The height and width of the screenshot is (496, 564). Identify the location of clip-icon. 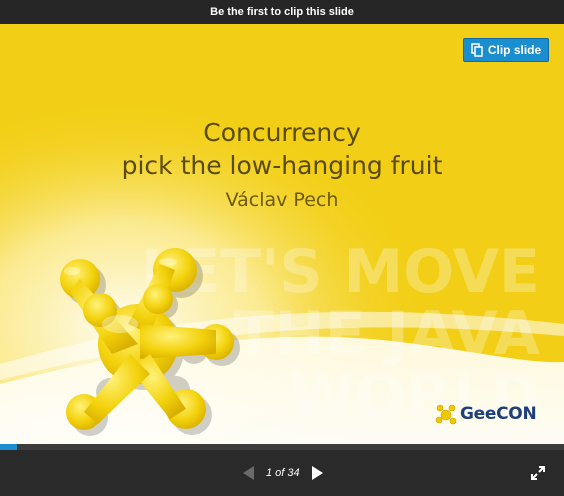
(477, 50).